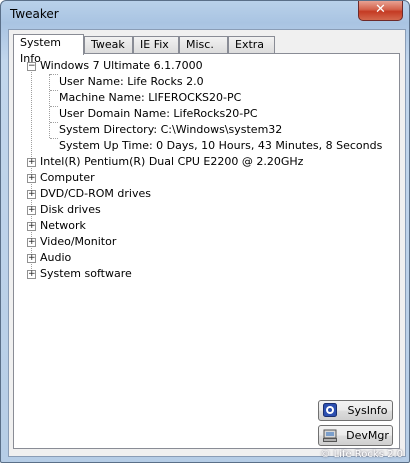 This screenshot has height=463, width=410. I want to click on sysinfo-button: SysInfo, so click(355, 410).